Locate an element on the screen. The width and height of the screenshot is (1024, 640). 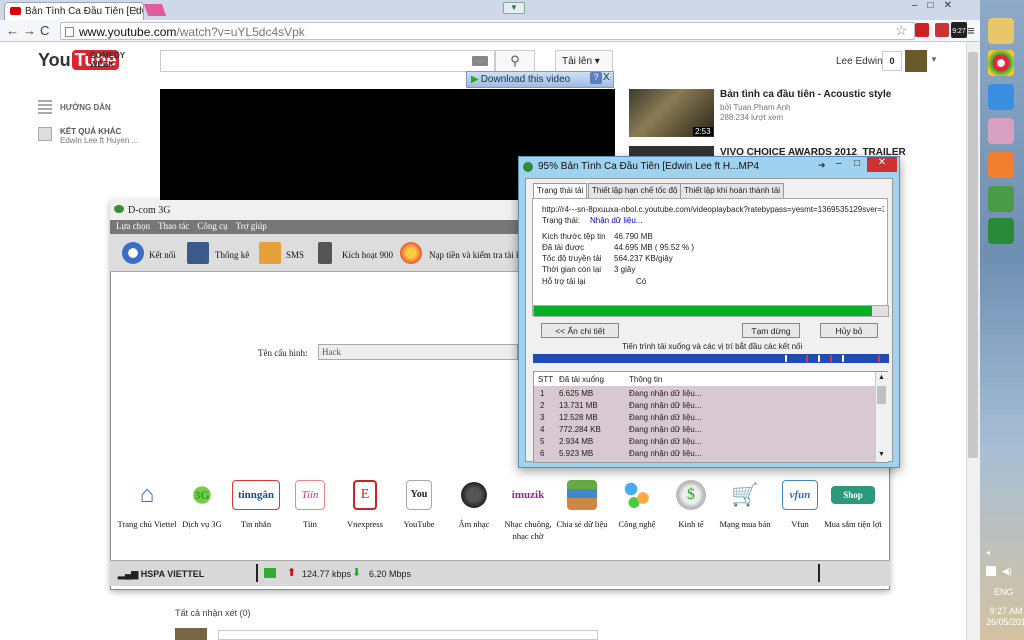
app-music: Âm nhạc is located at coordinates (474, 505).